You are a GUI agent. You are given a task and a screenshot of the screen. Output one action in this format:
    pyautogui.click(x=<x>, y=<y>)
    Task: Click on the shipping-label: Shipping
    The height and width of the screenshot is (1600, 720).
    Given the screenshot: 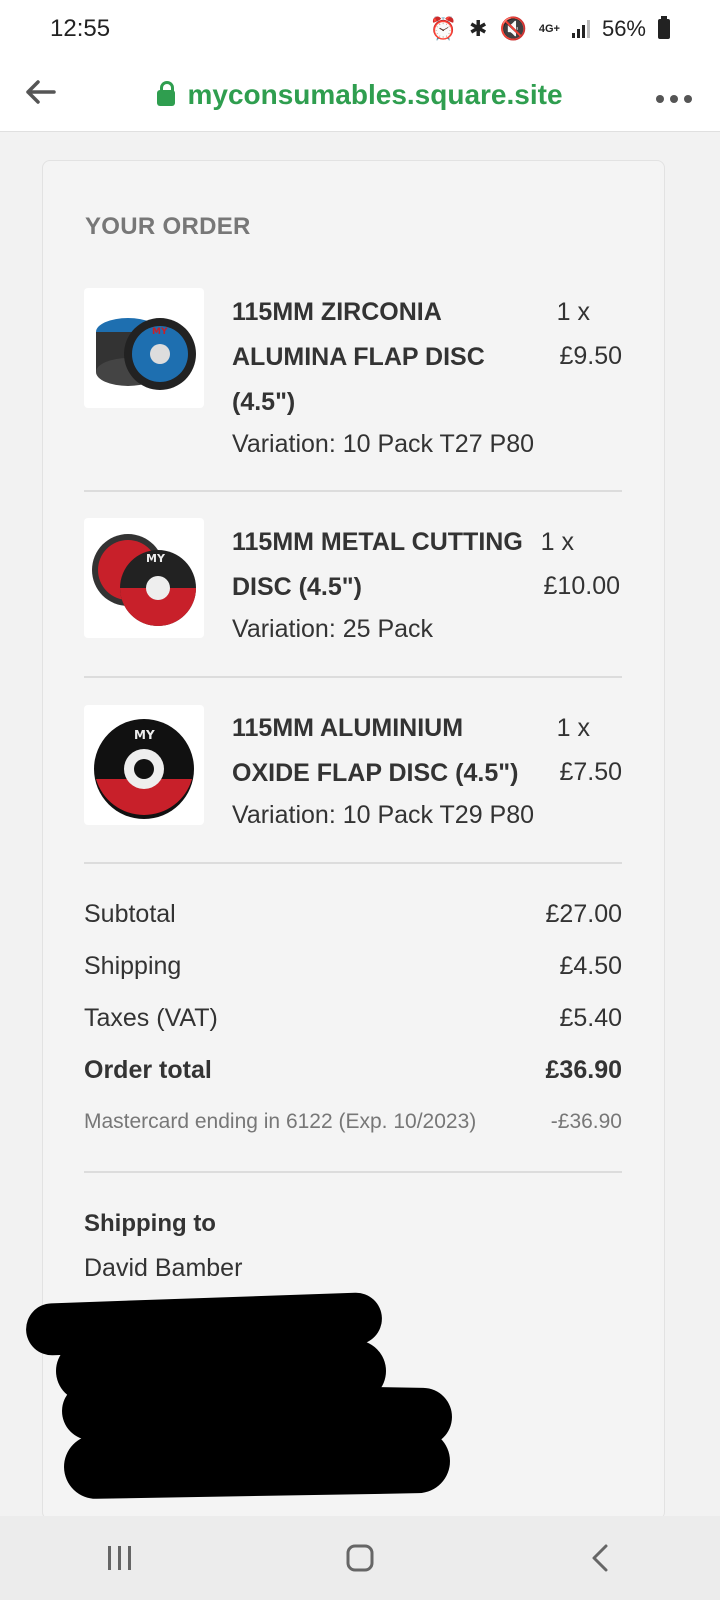 What is the action you would take?
    pyautogui.click(x=133, y=966)
    